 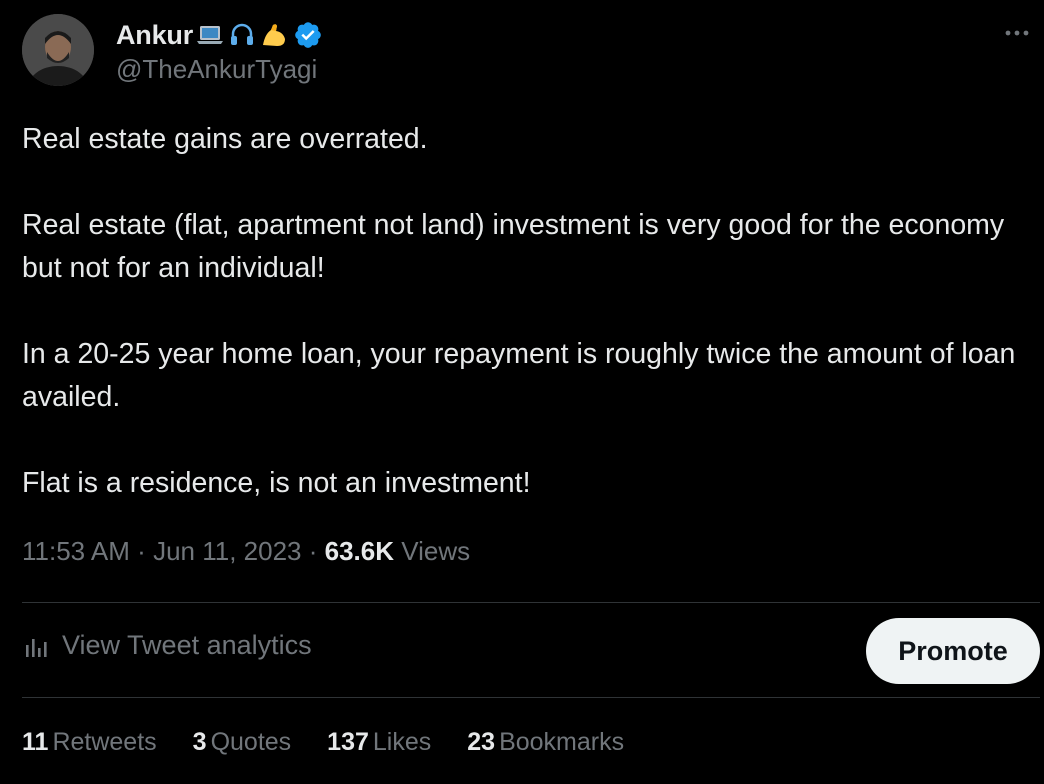 I want to click on likes-label: Likes, so click(x=402, y=742).